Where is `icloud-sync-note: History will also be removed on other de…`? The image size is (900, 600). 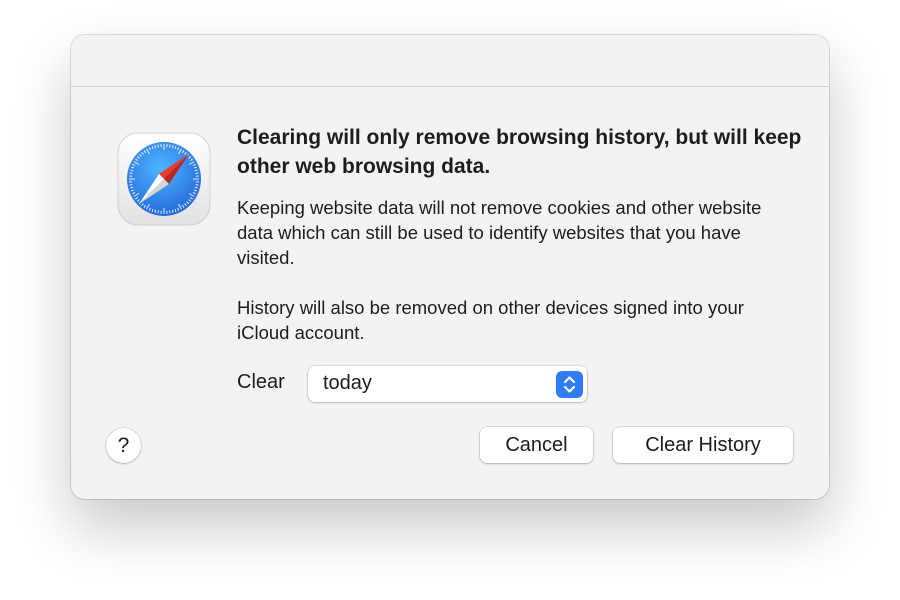
icloud-sync-note: History will also be removed on other de… is located at coordinates (490, 320).